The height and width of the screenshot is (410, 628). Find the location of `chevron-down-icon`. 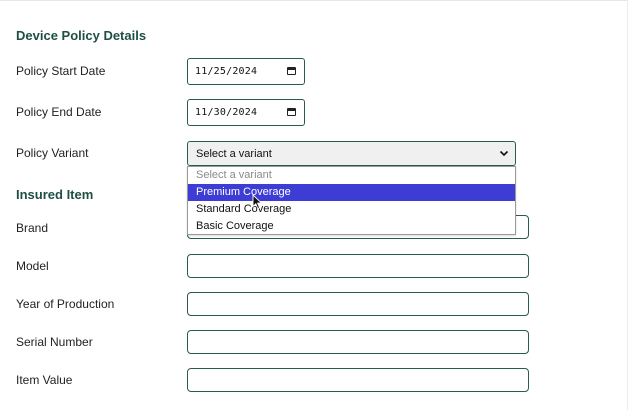

chevron-down-icon is located at coordinates (504, 153).